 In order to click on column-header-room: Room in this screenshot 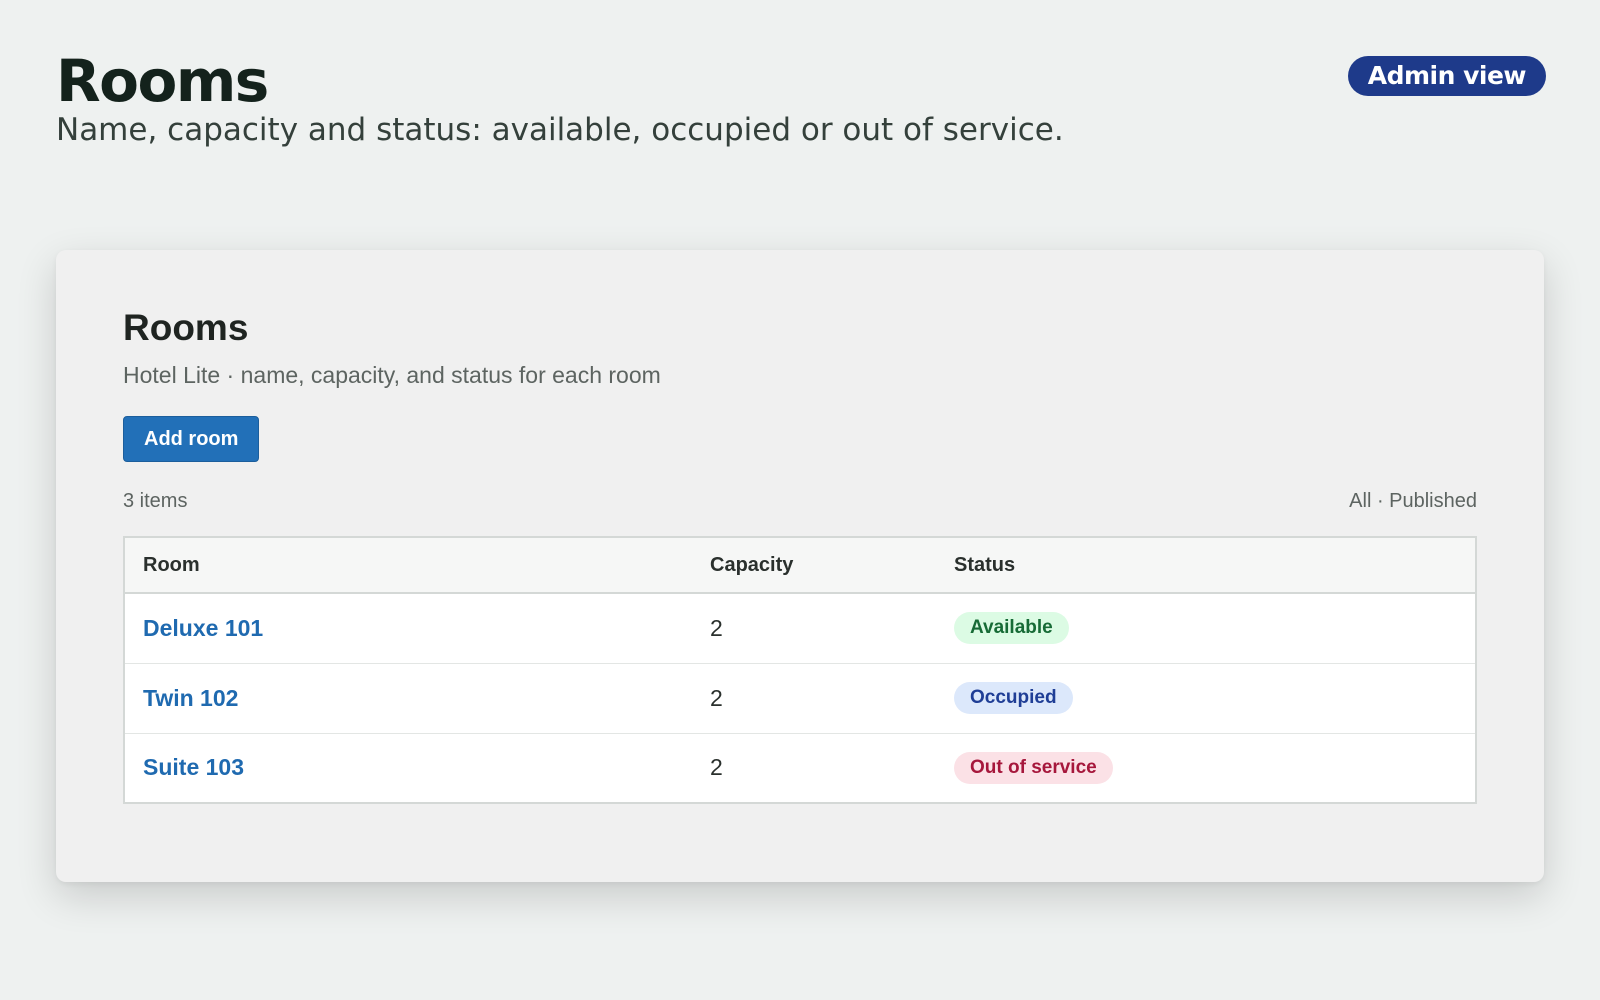, I will do `click(408, 565)`.